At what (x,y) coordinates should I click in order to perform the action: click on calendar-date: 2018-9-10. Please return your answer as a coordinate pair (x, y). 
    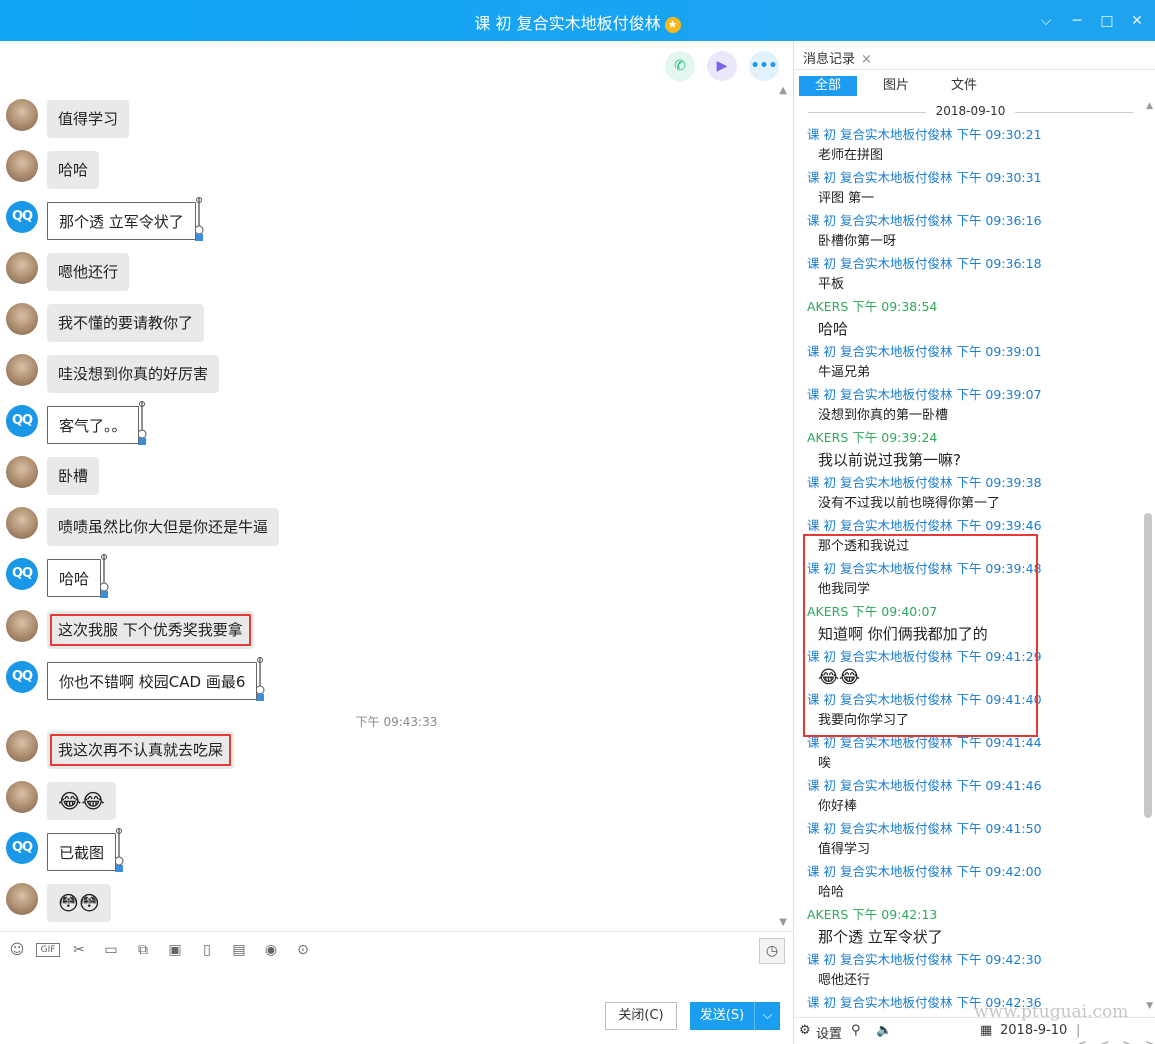
    Looking at the image, I should click on (1033, 1030).